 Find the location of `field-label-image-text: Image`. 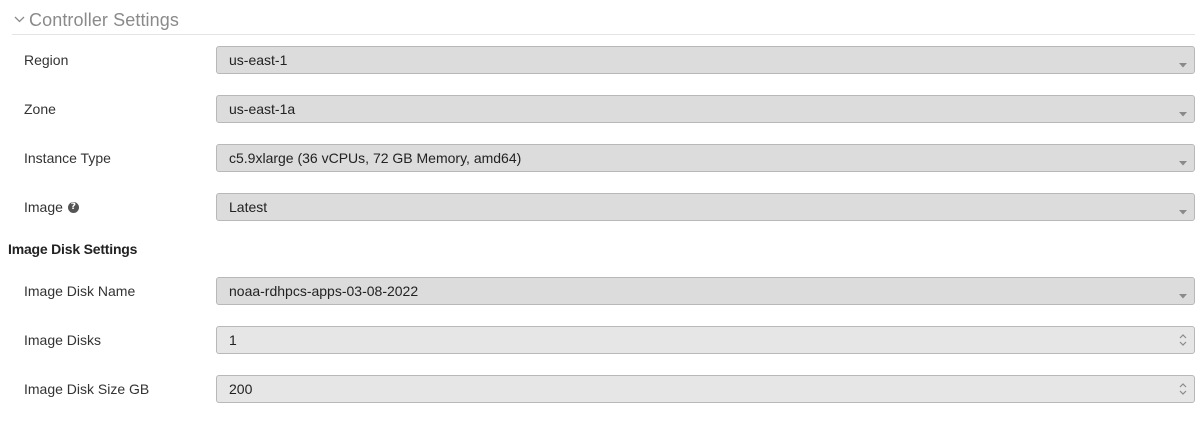

field-label-image-text: Image is located at coordinates (43, 207).